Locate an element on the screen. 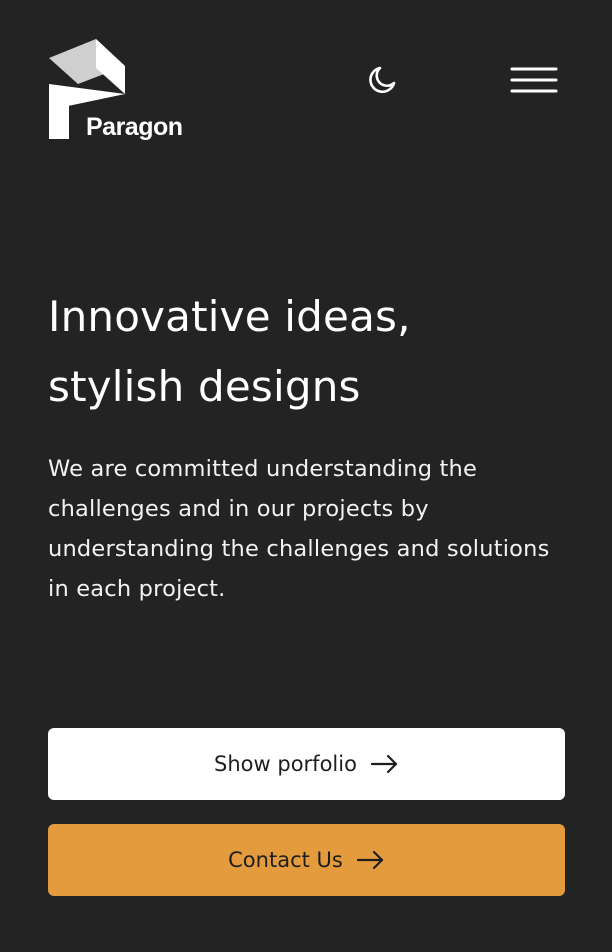 This screenshot has height=952, width=612. theme-toggle-button is located at coordinates (382, 80).